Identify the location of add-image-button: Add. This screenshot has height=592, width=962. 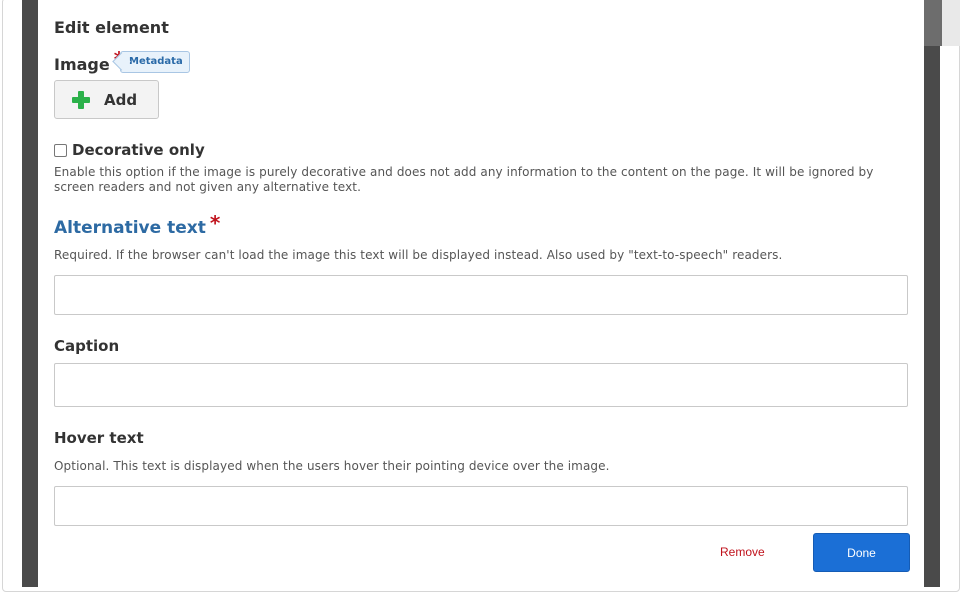
(106, 99).